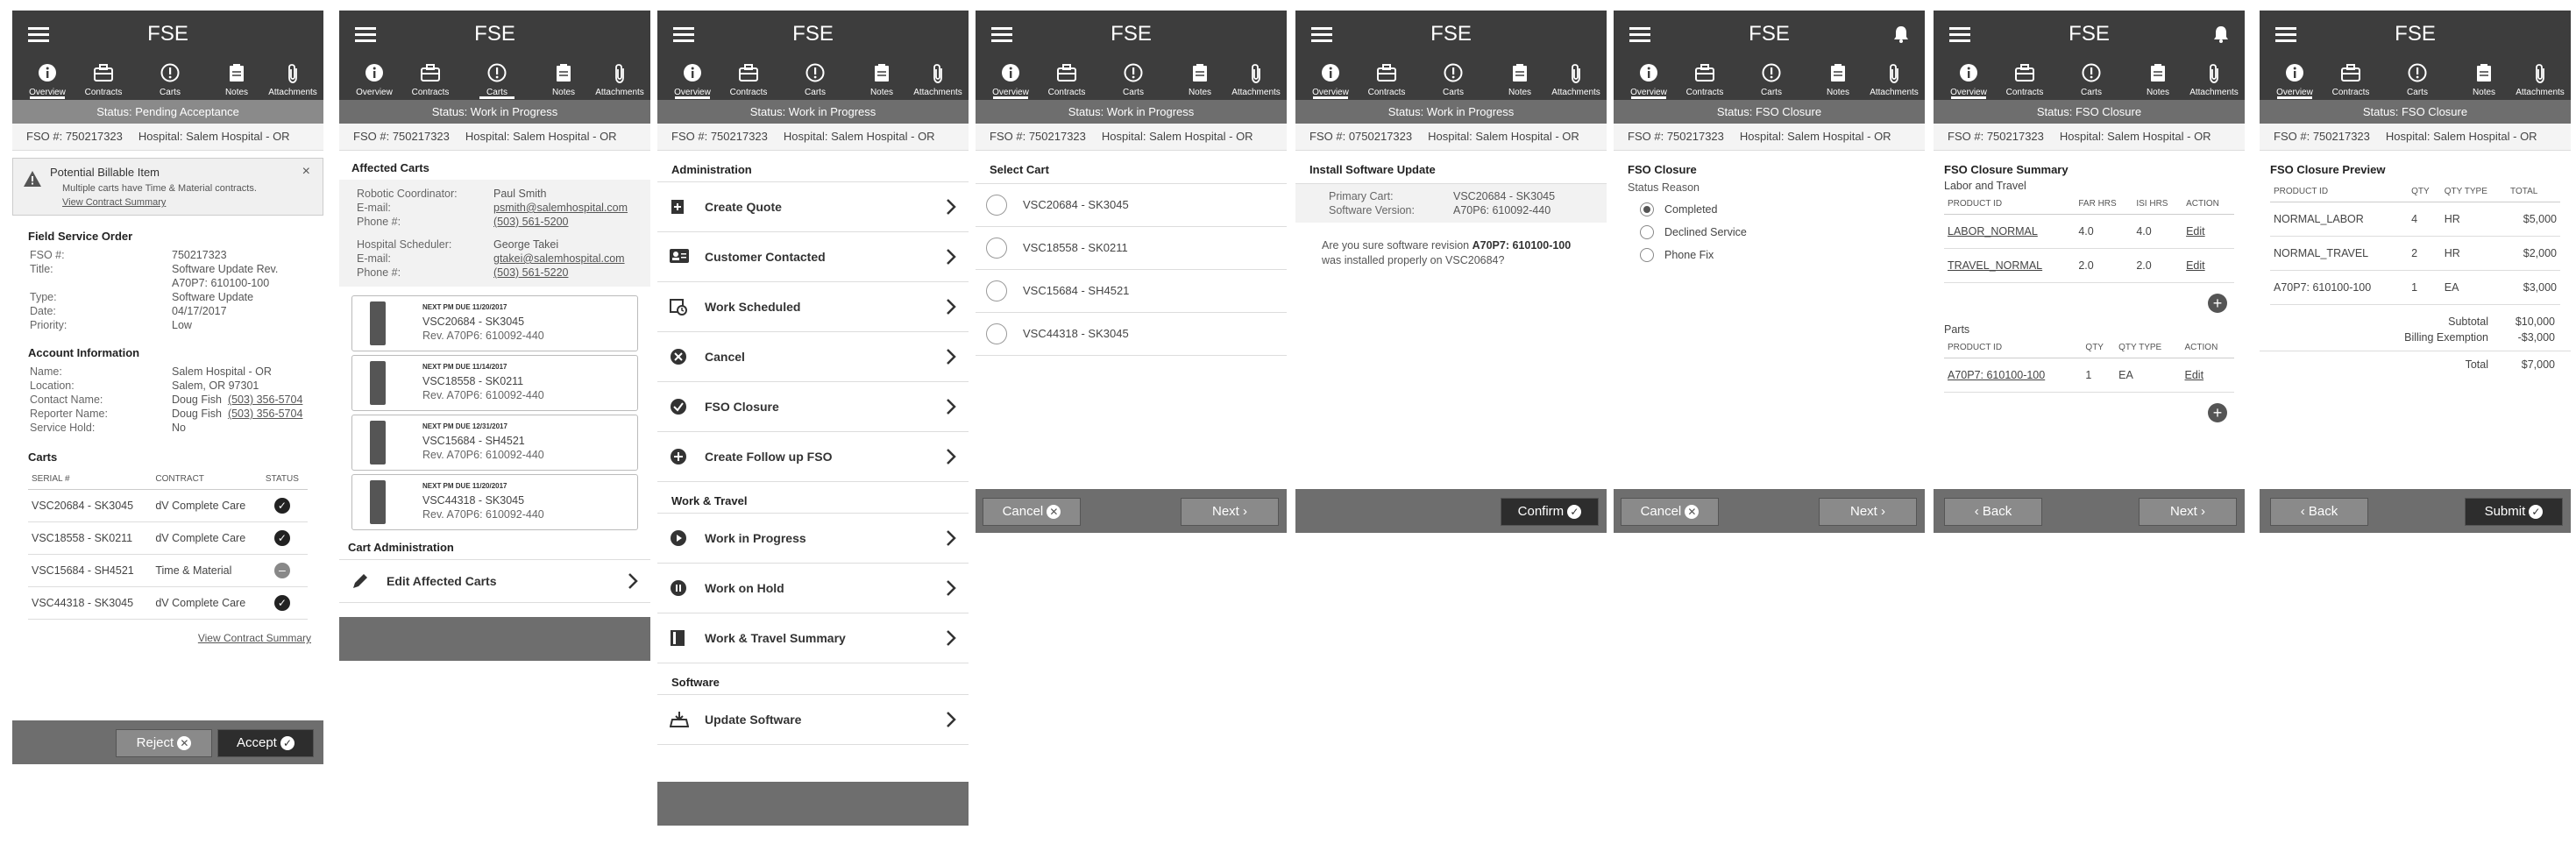 This screenshot has height=851, width=2576. What do you see at coordinates (265, 743) in the screenshot?
I see `accept-button: Accept ✓` at bounding box center [265, 743].